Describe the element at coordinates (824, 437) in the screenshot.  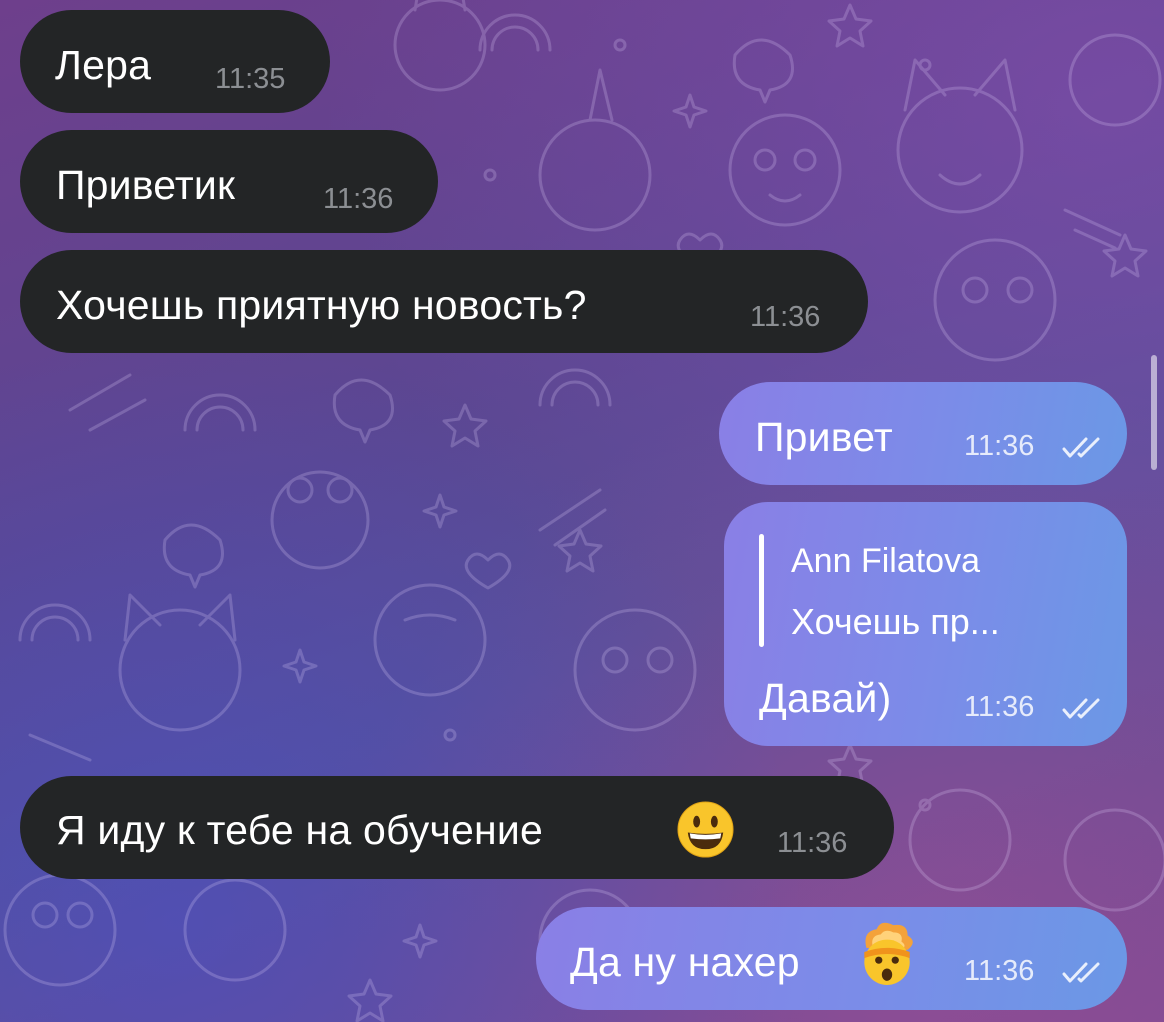
I see `message-text: Привет` at that location.